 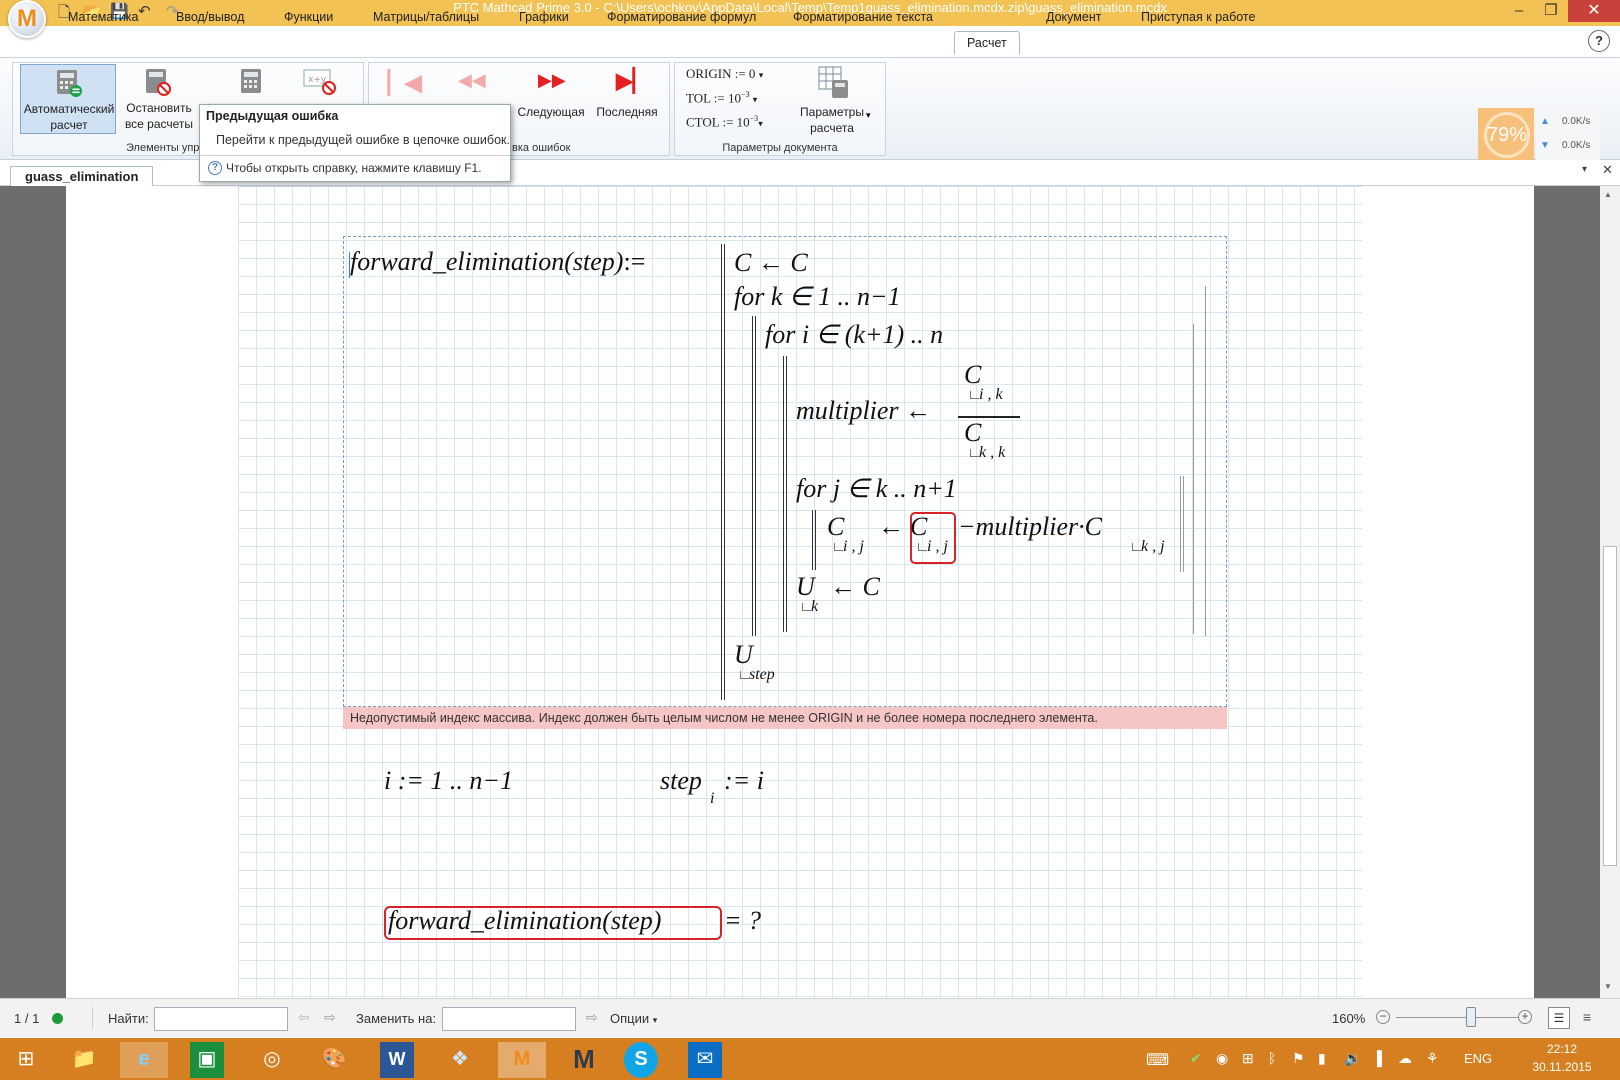 What do you see at coordinates (876, 489) in the screenshot?
I see `line-for-j: for j ∈ k .. n+1` at bounding box center [876, 489].